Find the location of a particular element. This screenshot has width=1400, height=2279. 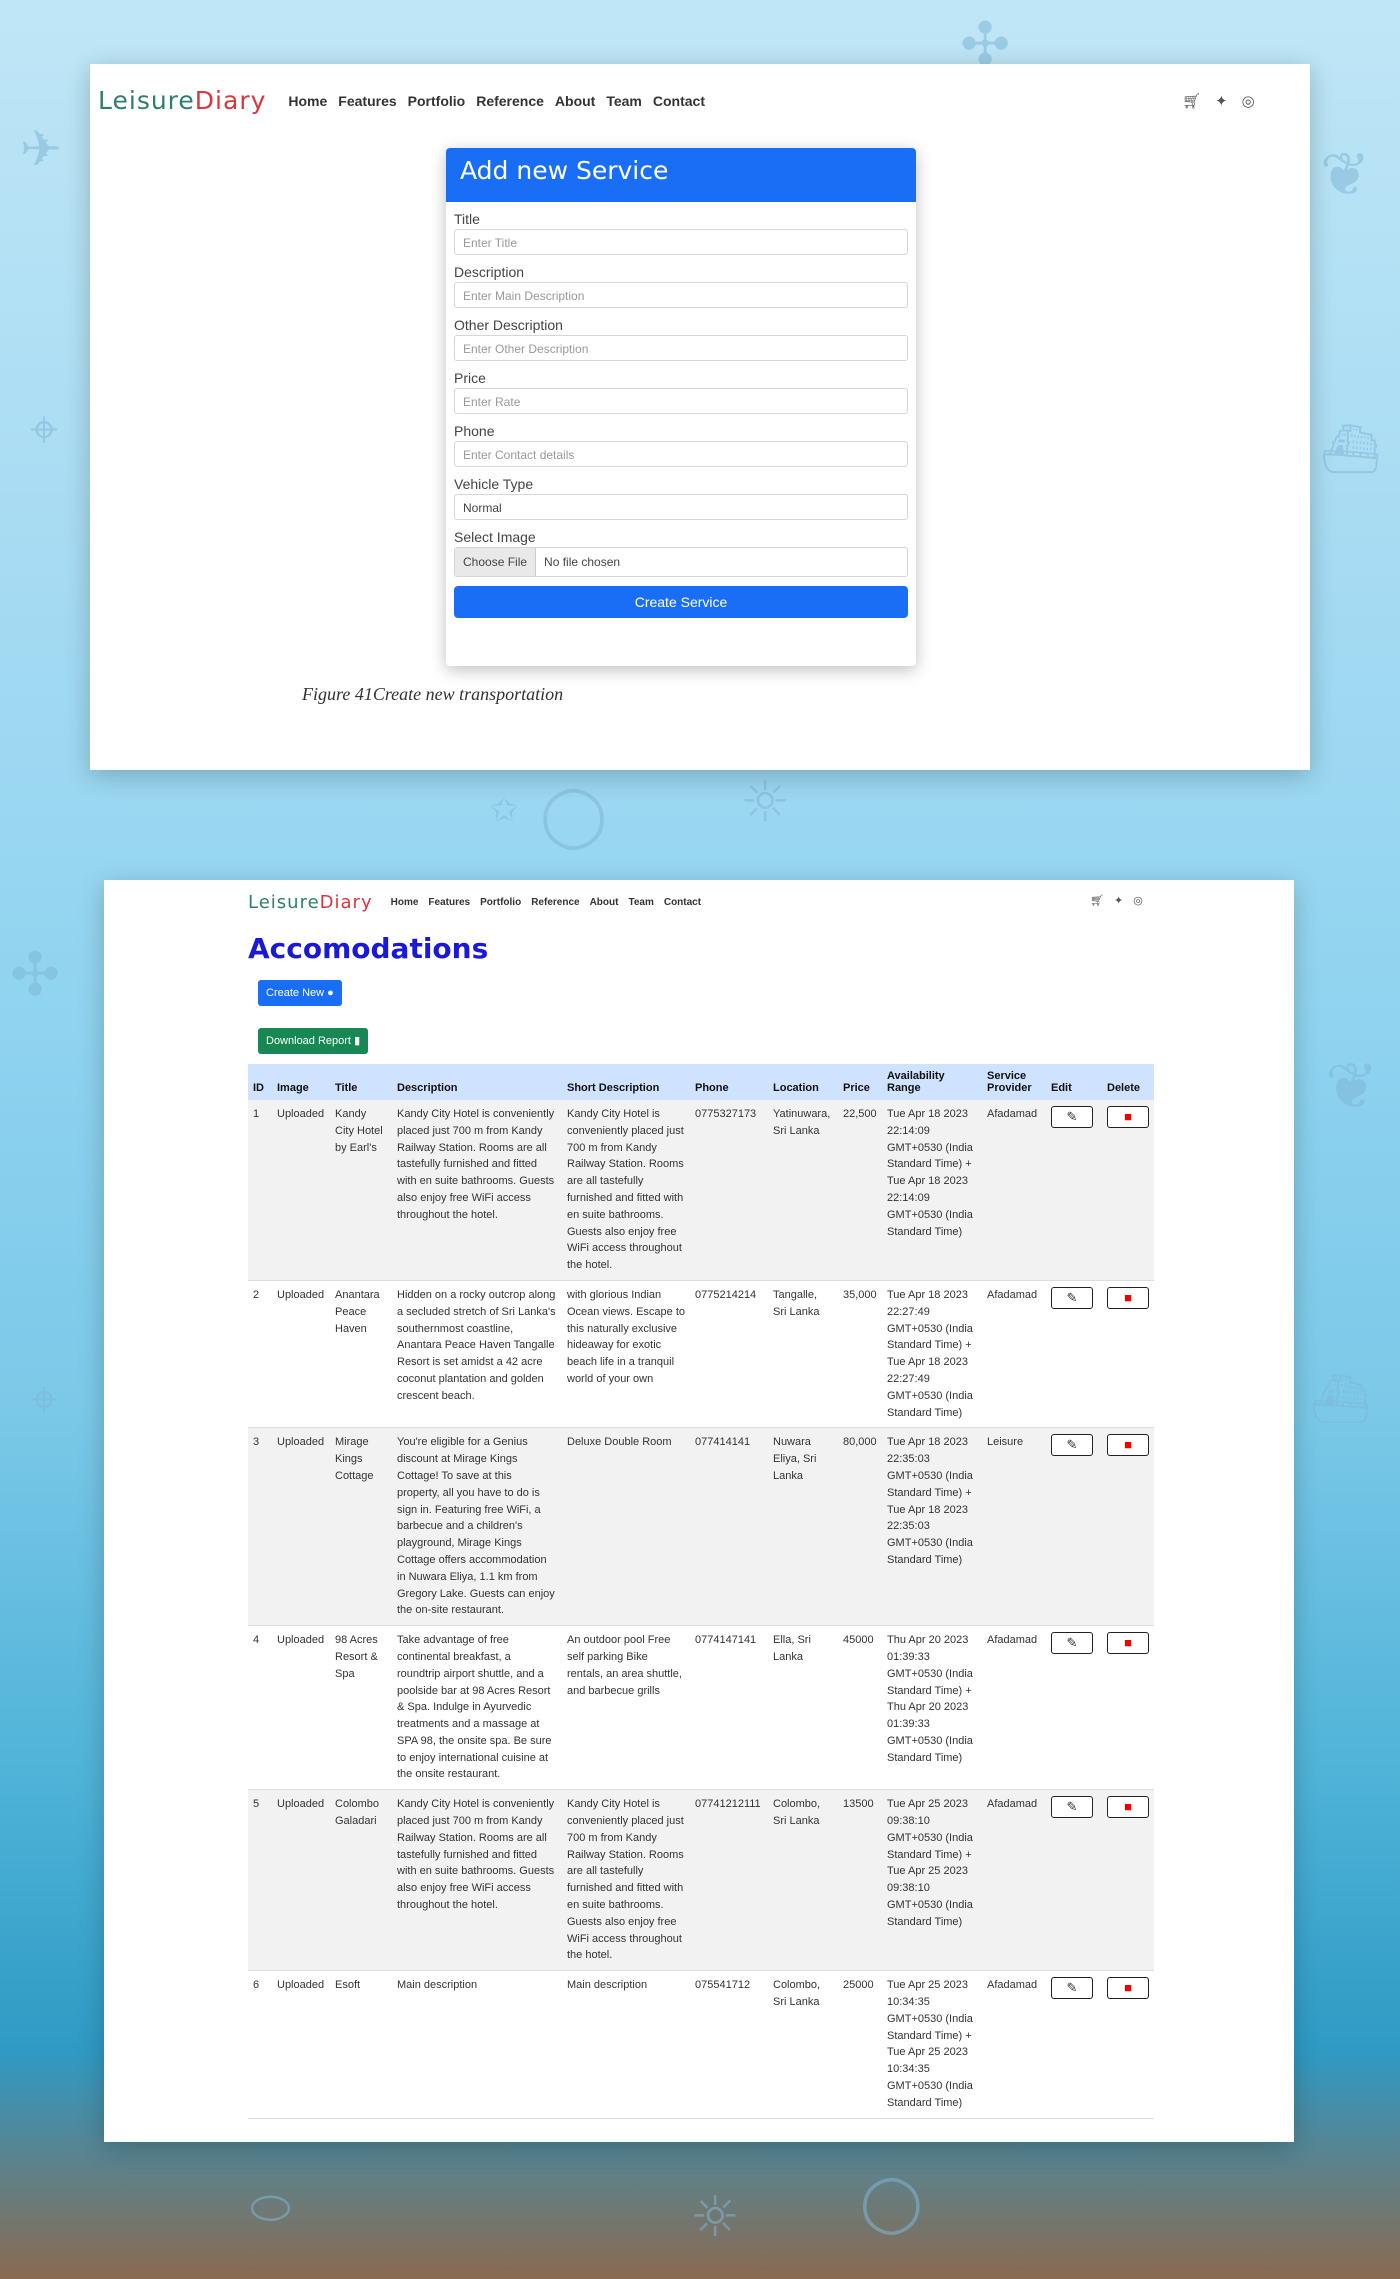

sun-doodle-2: ☼ is located at coordinates (715, 2217).